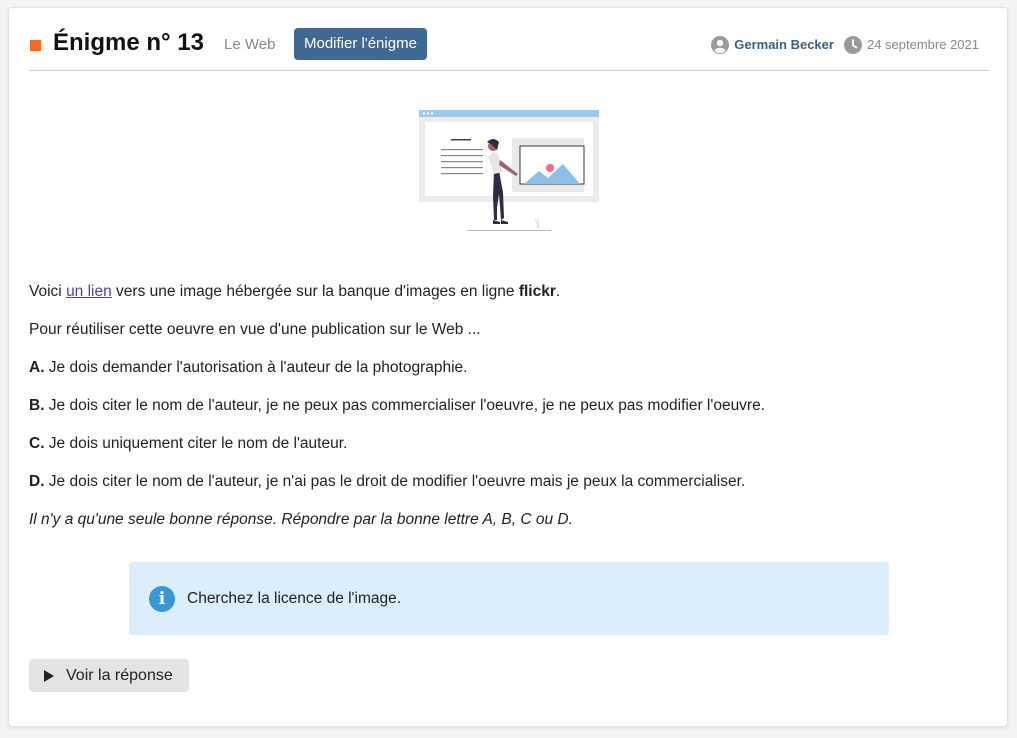  I want to click on flickr-label: flickr, so click(537, 291).